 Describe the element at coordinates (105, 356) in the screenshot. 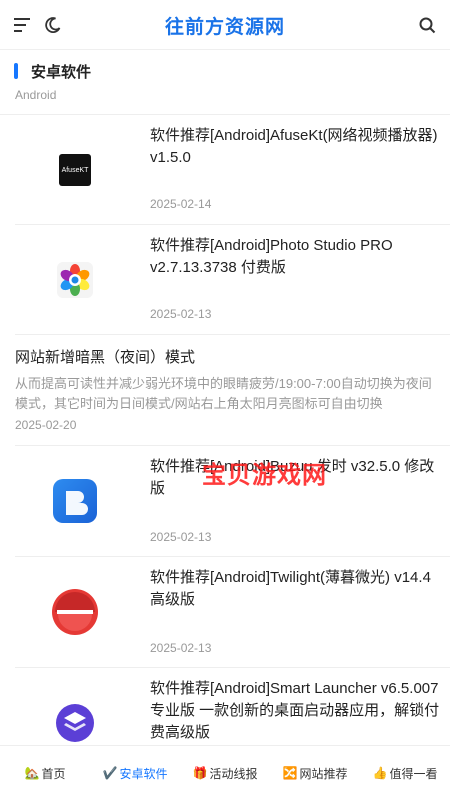

I see `post-title: 网站新增暗黑（夜间）模式` at that location.